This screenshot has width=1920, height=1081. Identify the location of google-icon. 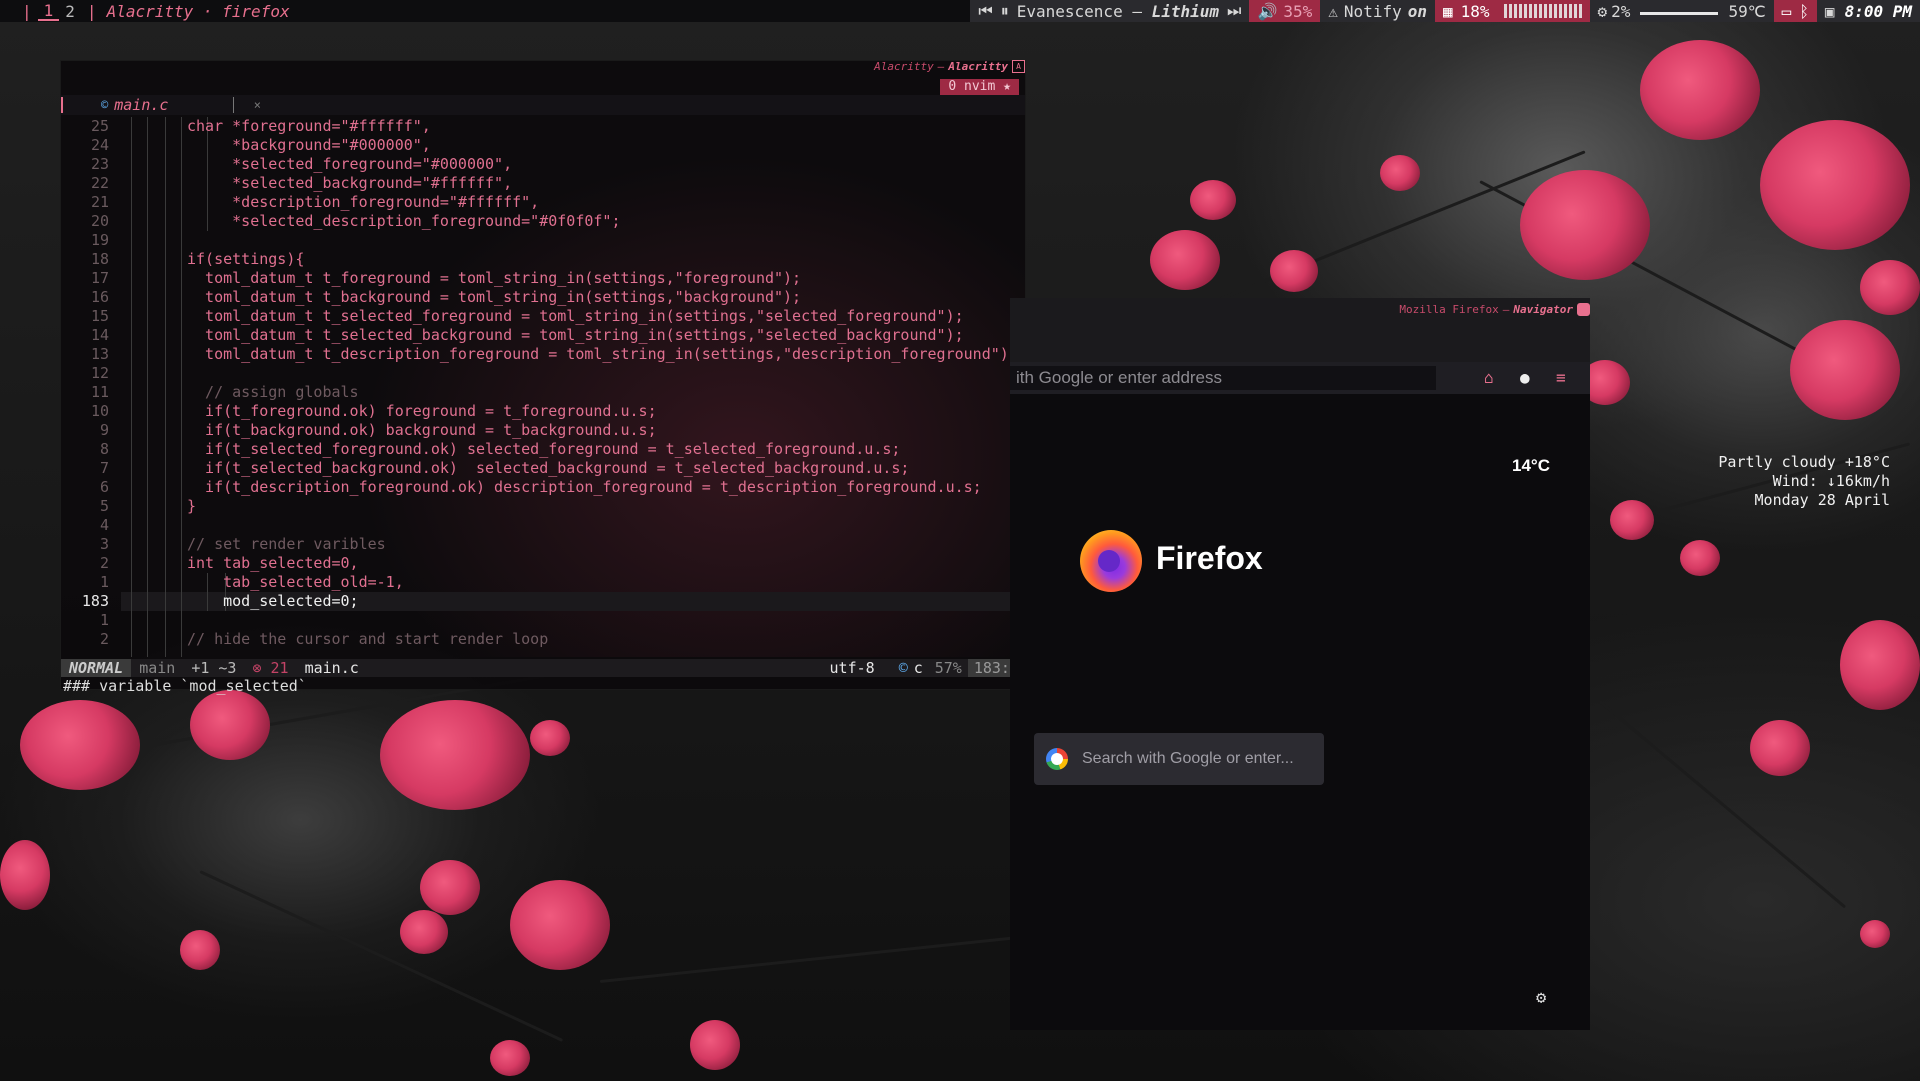
(1057, 759).